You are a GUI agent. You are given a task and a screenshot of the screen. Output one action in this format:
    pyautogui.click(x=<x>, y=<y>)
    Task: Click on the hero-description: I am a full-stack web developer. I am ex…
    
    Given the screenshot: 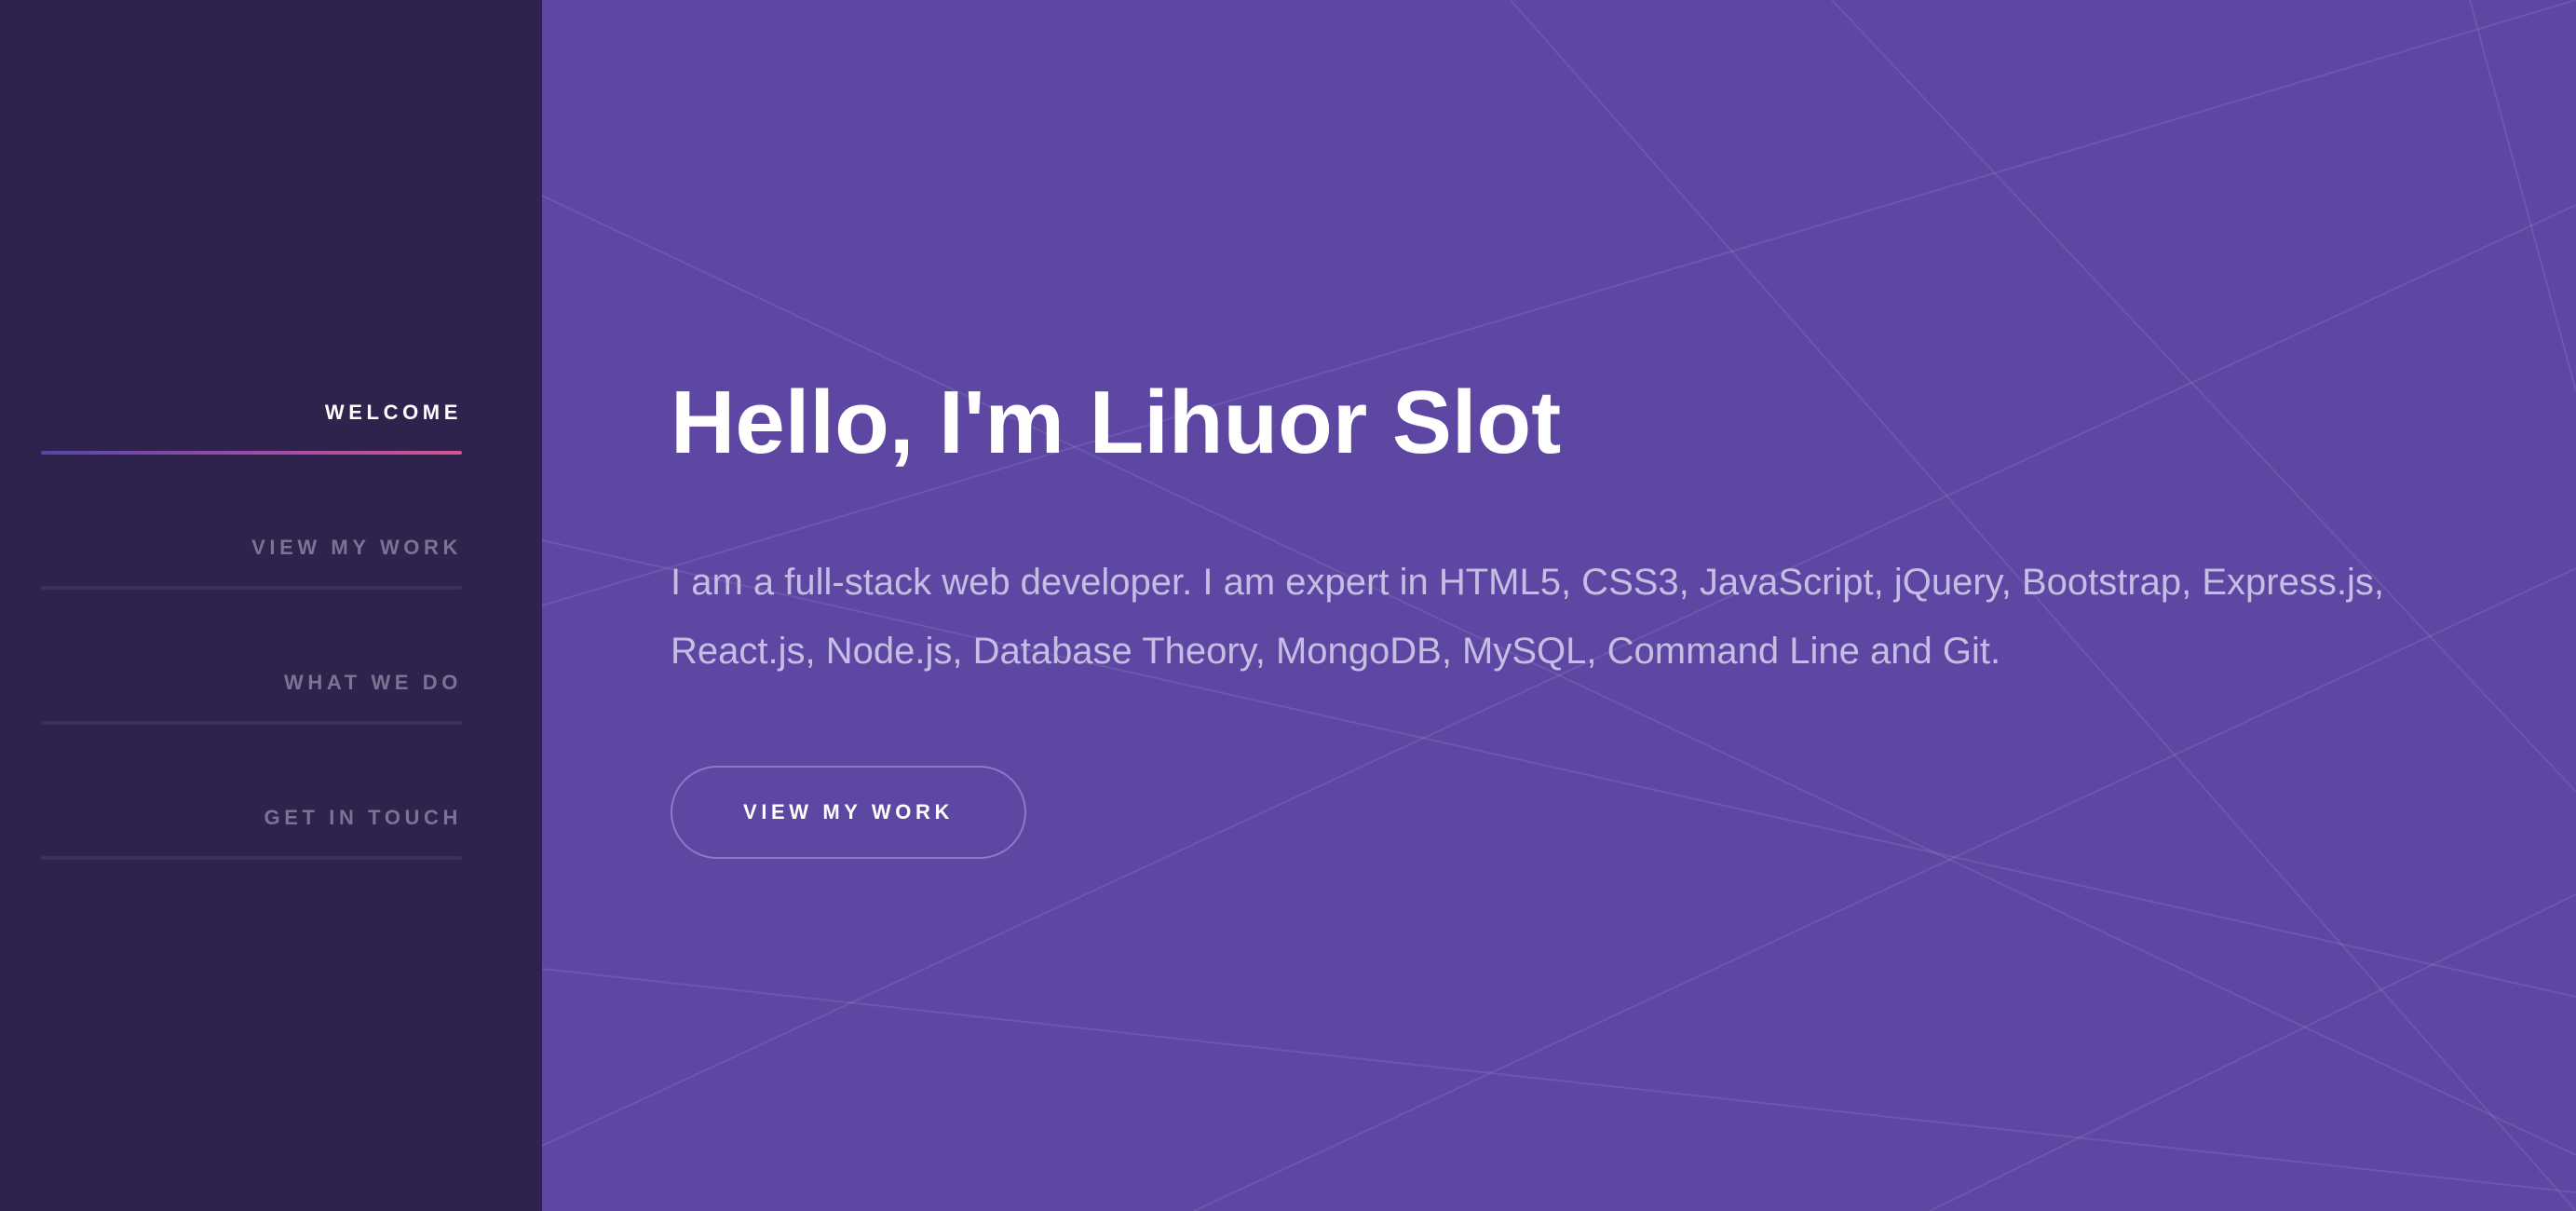 What is the action you would take?
    pyautogui.click(x=1527, y=616)
    